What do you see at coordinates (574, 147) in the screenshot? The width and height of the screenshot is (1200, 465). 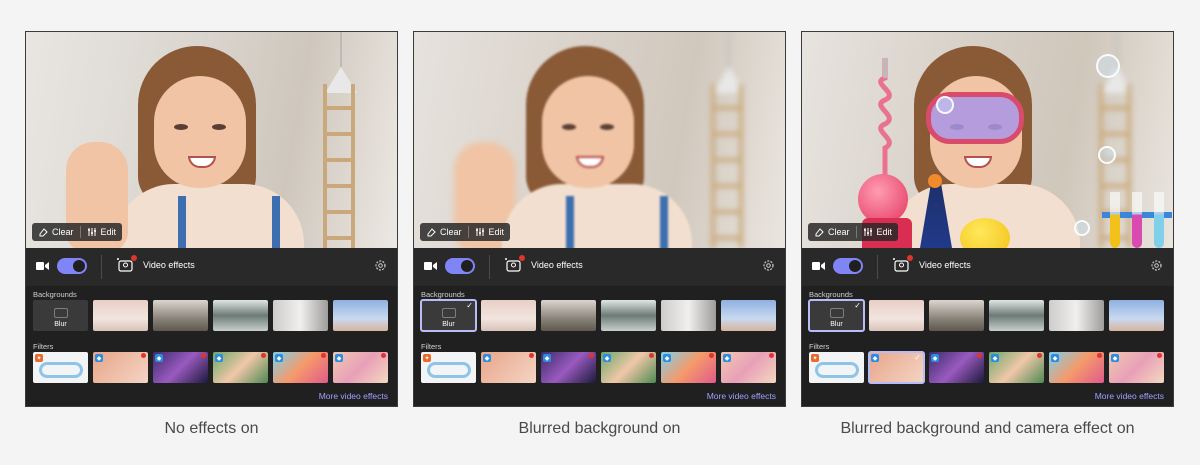 I see `person` at bounding box center [574, 147].